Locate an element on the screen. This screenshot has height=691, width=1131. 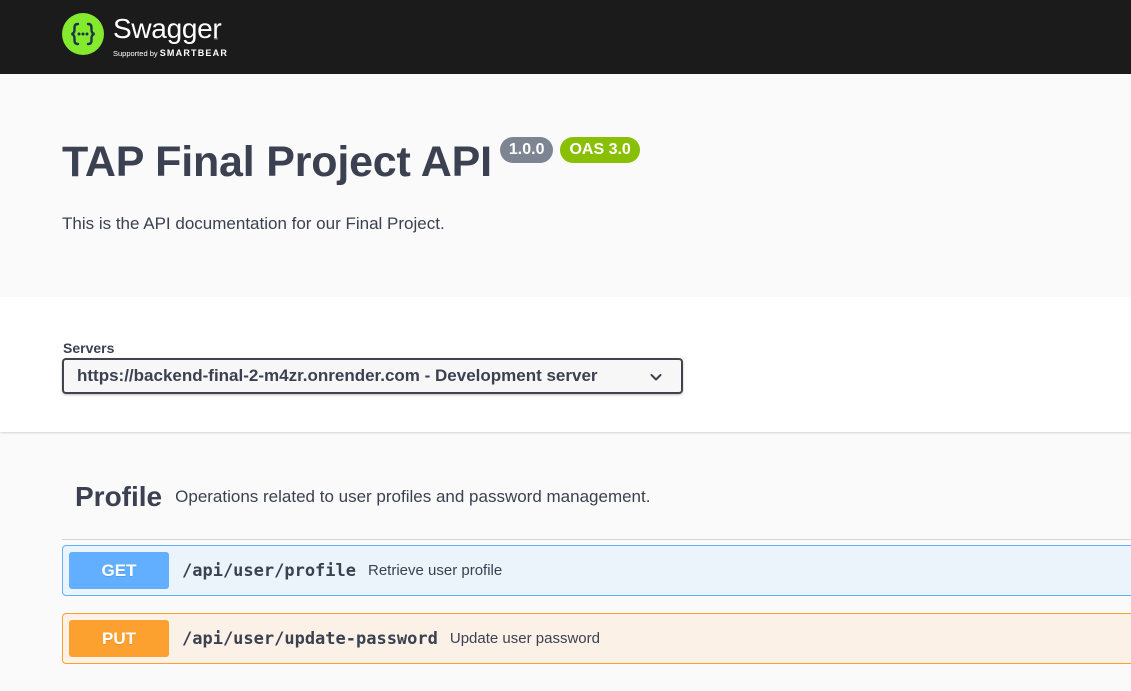
brand-supported-by: Supported by SMARTBEAR is located at coordinates (171, 53).